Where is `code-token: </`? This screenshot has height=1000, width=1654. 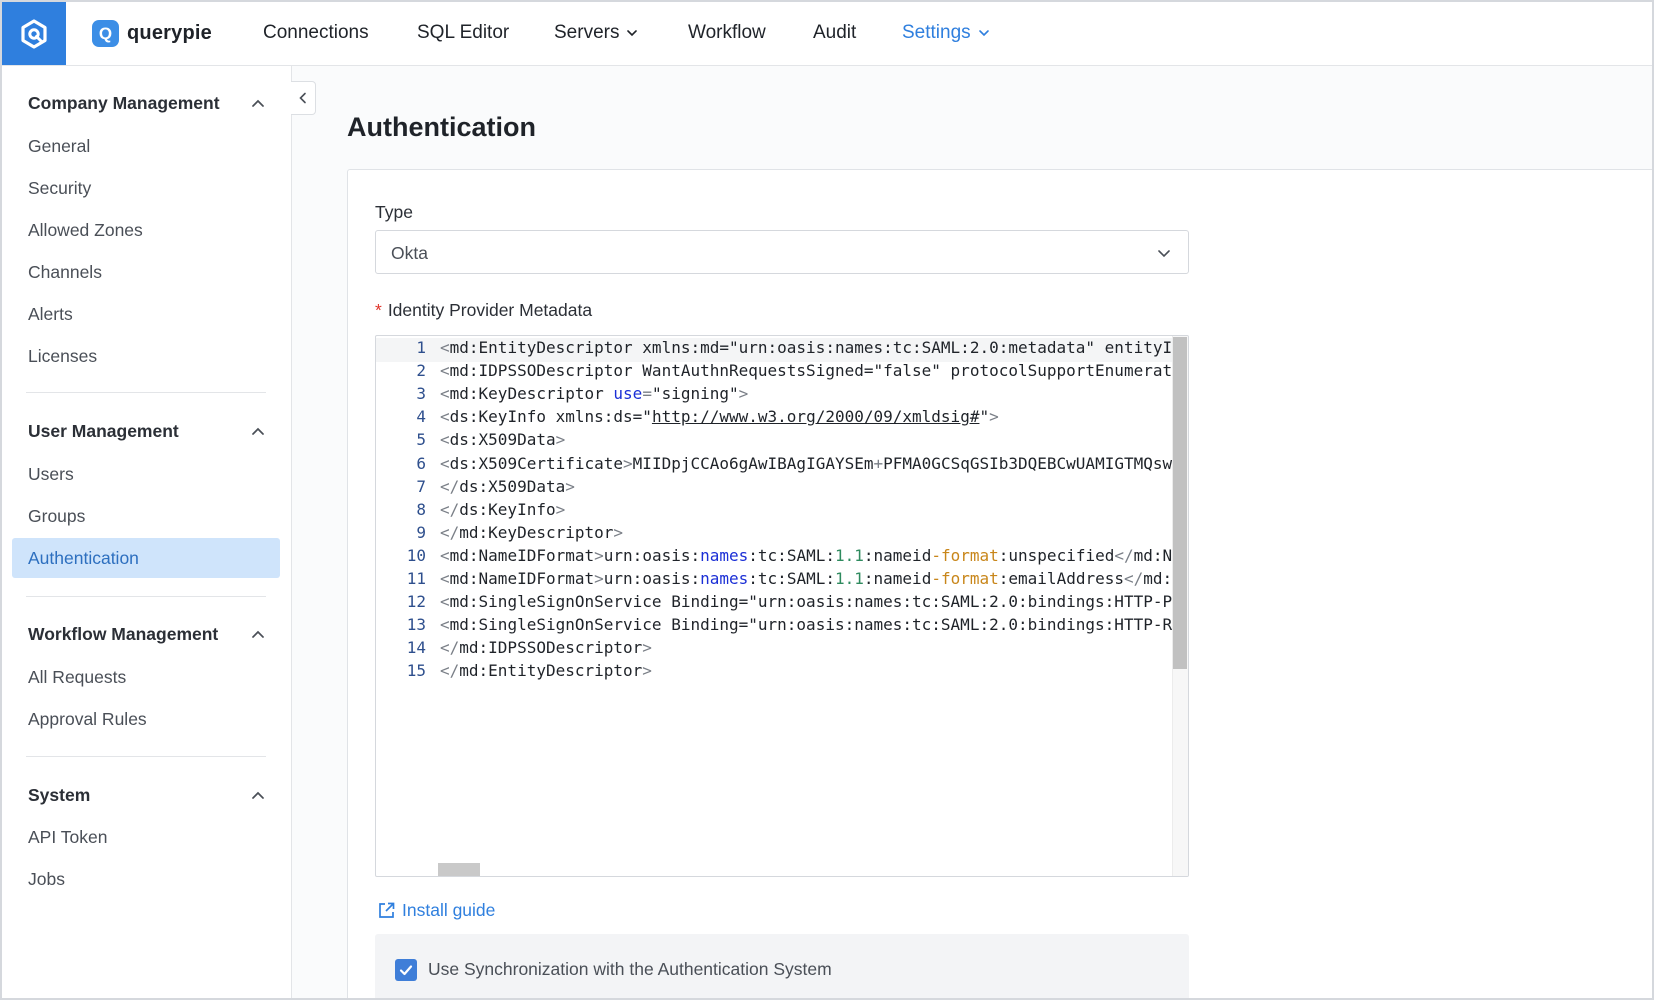 code-token: </ is located at coordinates (1124, 555).